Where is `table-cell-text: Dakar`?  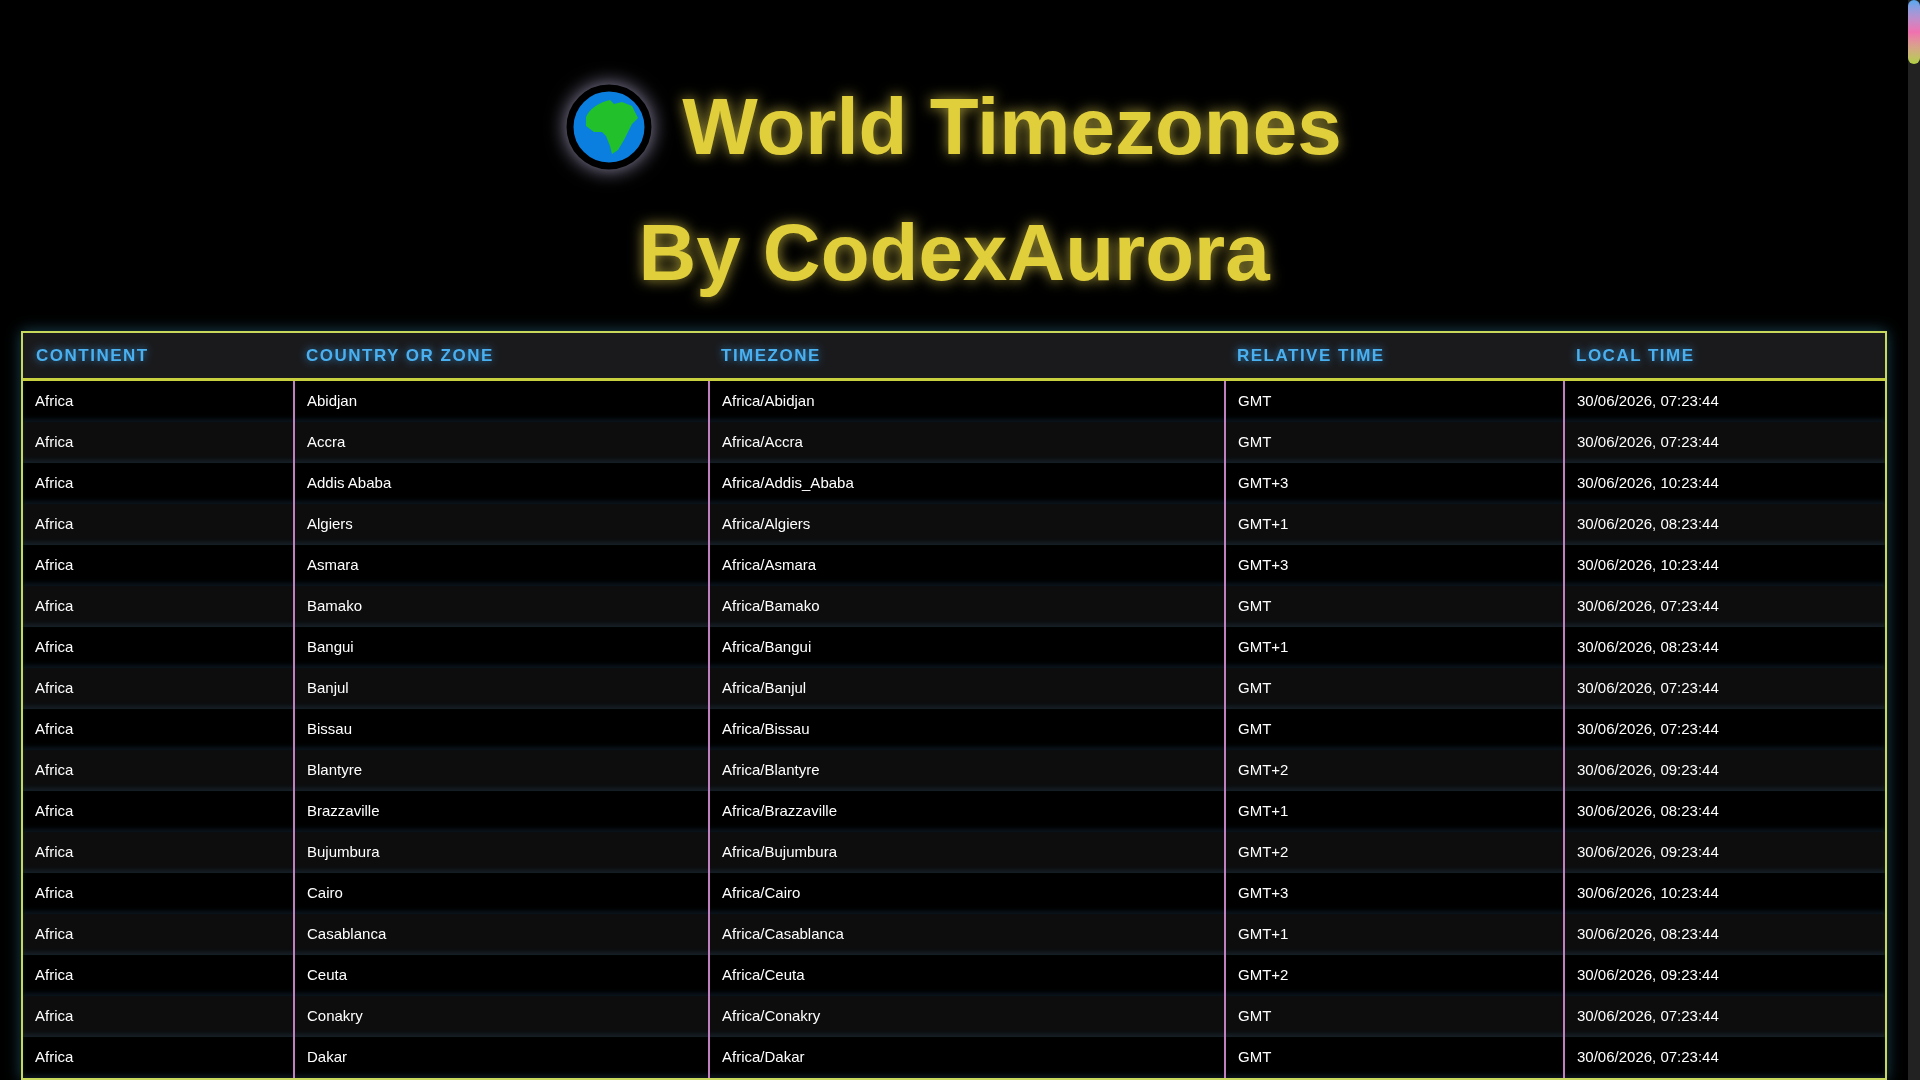 table-cell-text: Dakar is located at coordinates (327, 1057).